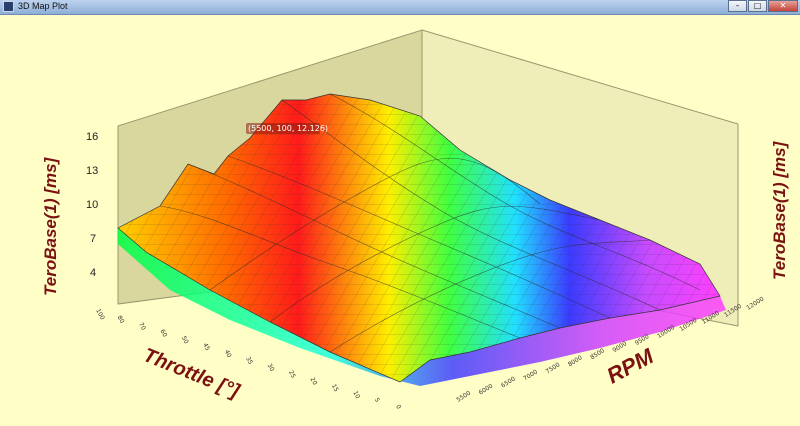 Image resolution: width=800 pixels, height=426 pixels. What do you see at coordinates (314, 381) in the screenshot?
I see `throttle-tick-label: 20` at bounding box center [314, 381].